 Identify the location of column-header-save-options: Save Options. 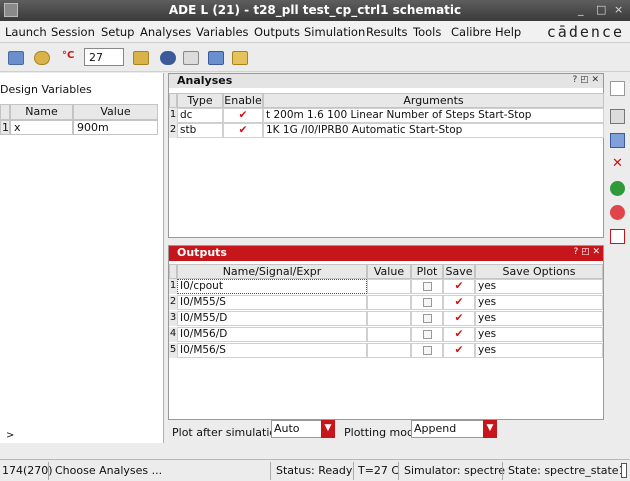
(539, 271).